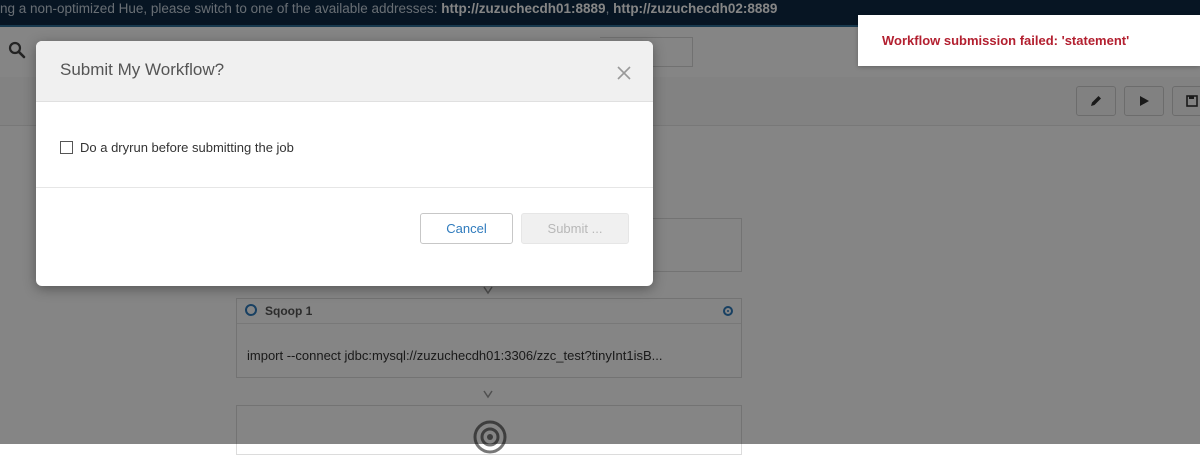 Image resolution: width=1200 pixels, height=455 pixels. I want to click on cancel-button: Cancel, so click(466, 228).